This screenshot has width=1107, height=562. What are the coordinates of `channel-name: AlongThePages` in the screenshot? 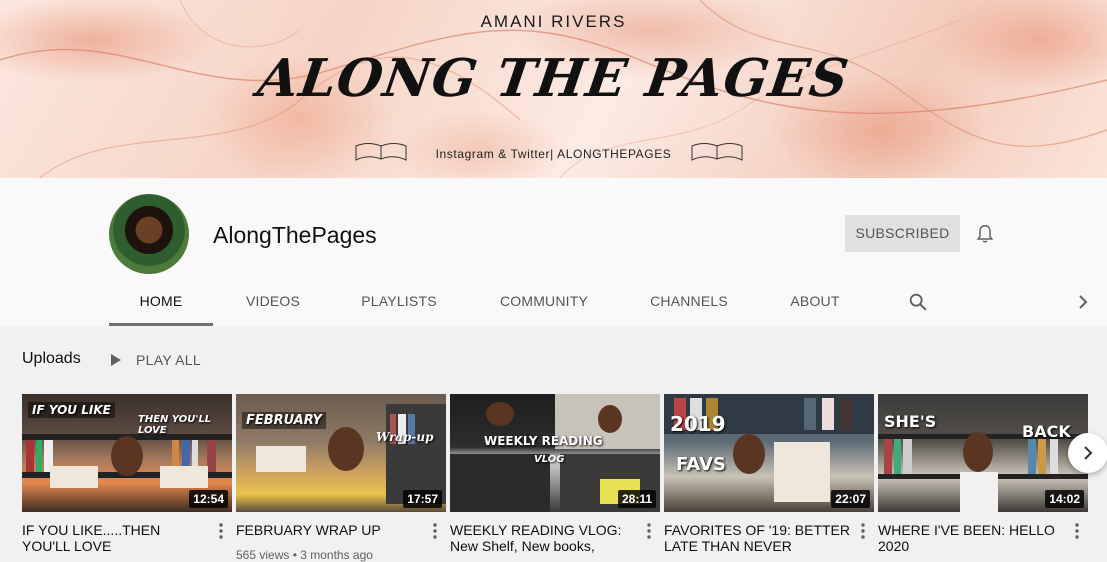 It's located at (295, 235).